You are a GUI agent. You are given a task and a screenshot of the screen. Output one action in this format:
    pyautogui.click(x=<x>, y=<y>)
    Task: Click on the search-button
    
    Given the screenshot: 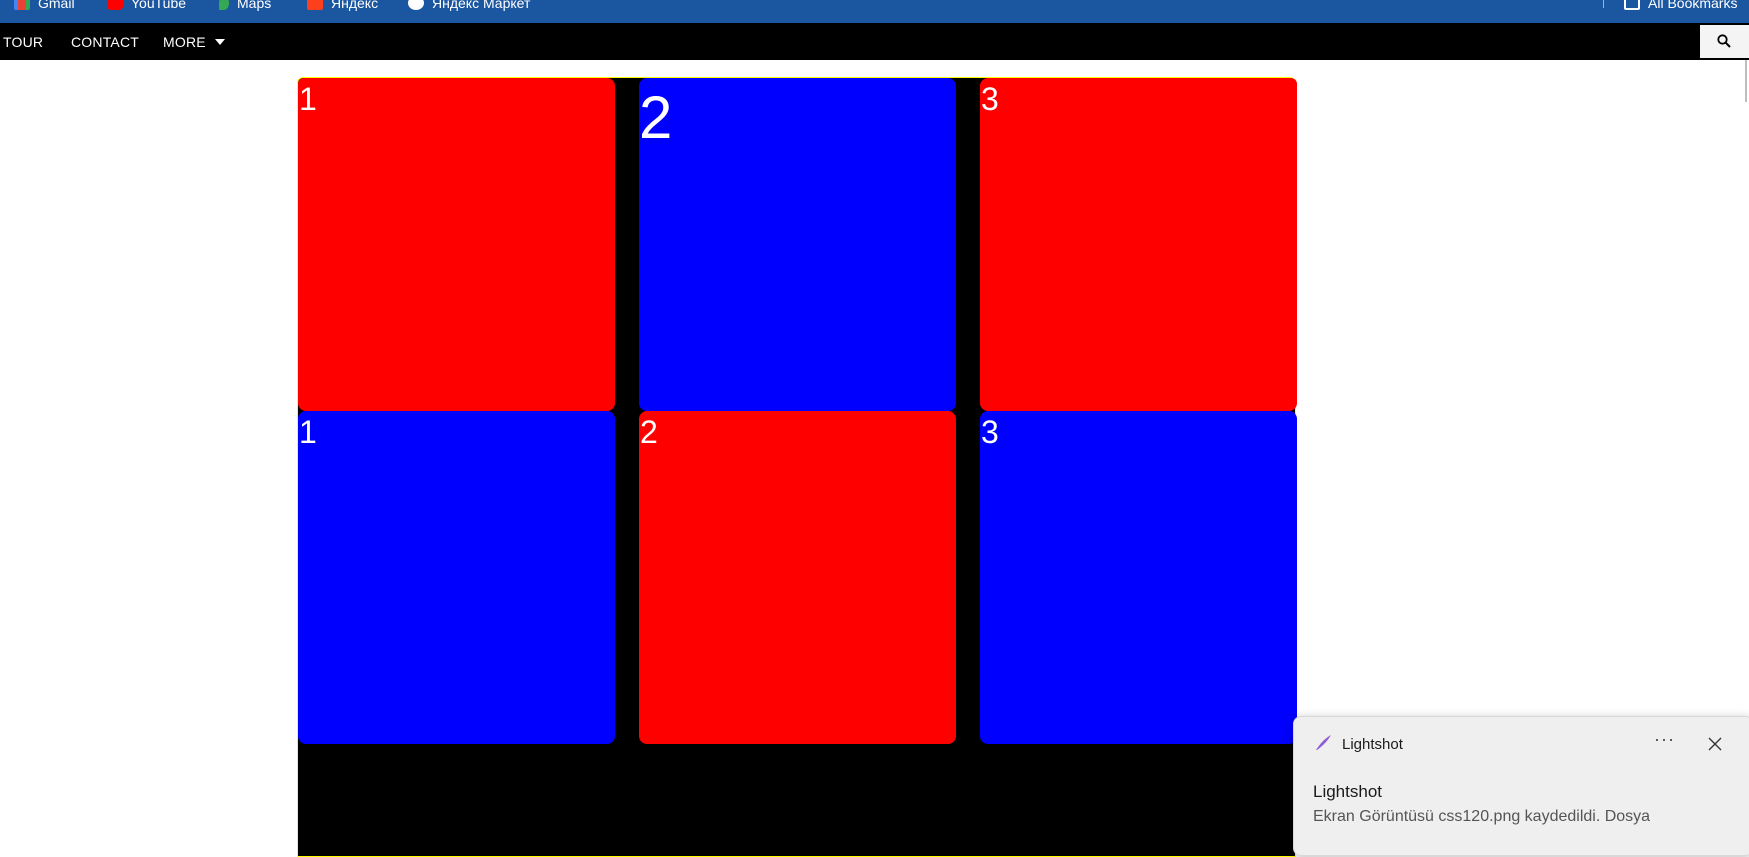 What is the action you would take?
    pyautogui.click(x=1724, y=41)
    